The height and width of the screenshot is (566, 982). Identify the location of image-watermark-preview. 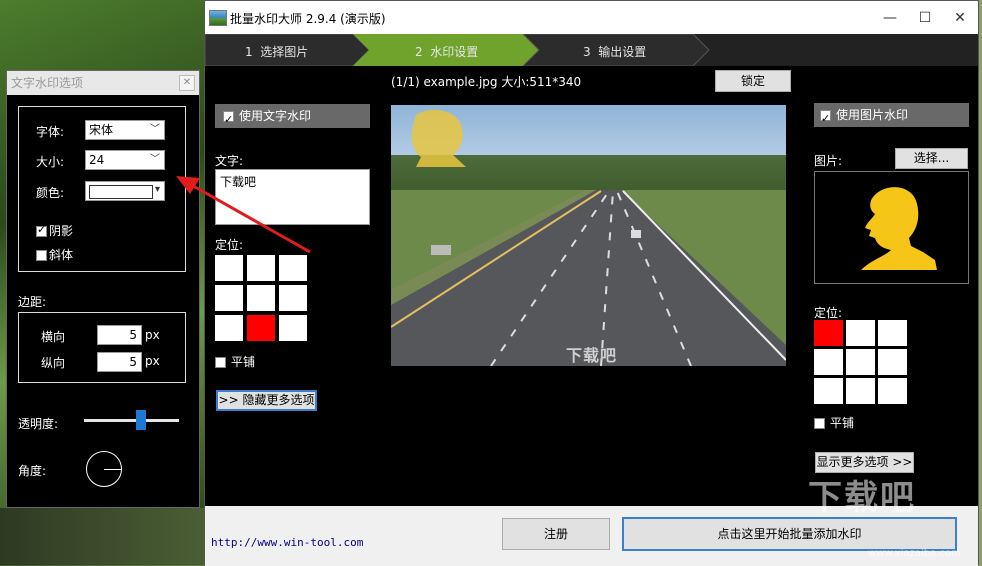
(891, 227).